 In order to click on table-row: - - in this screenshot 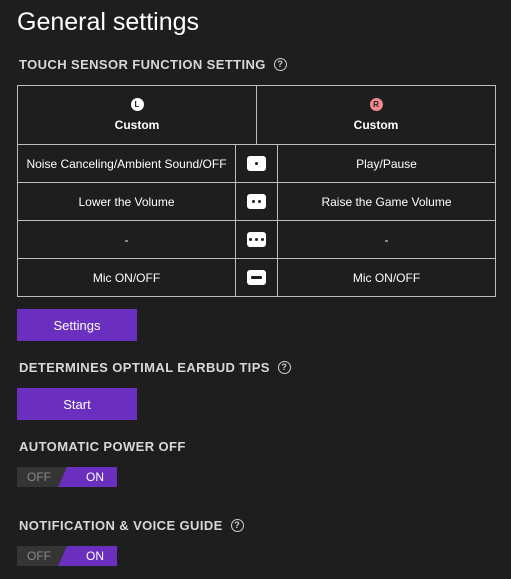, I will do `click(256, 239)`.